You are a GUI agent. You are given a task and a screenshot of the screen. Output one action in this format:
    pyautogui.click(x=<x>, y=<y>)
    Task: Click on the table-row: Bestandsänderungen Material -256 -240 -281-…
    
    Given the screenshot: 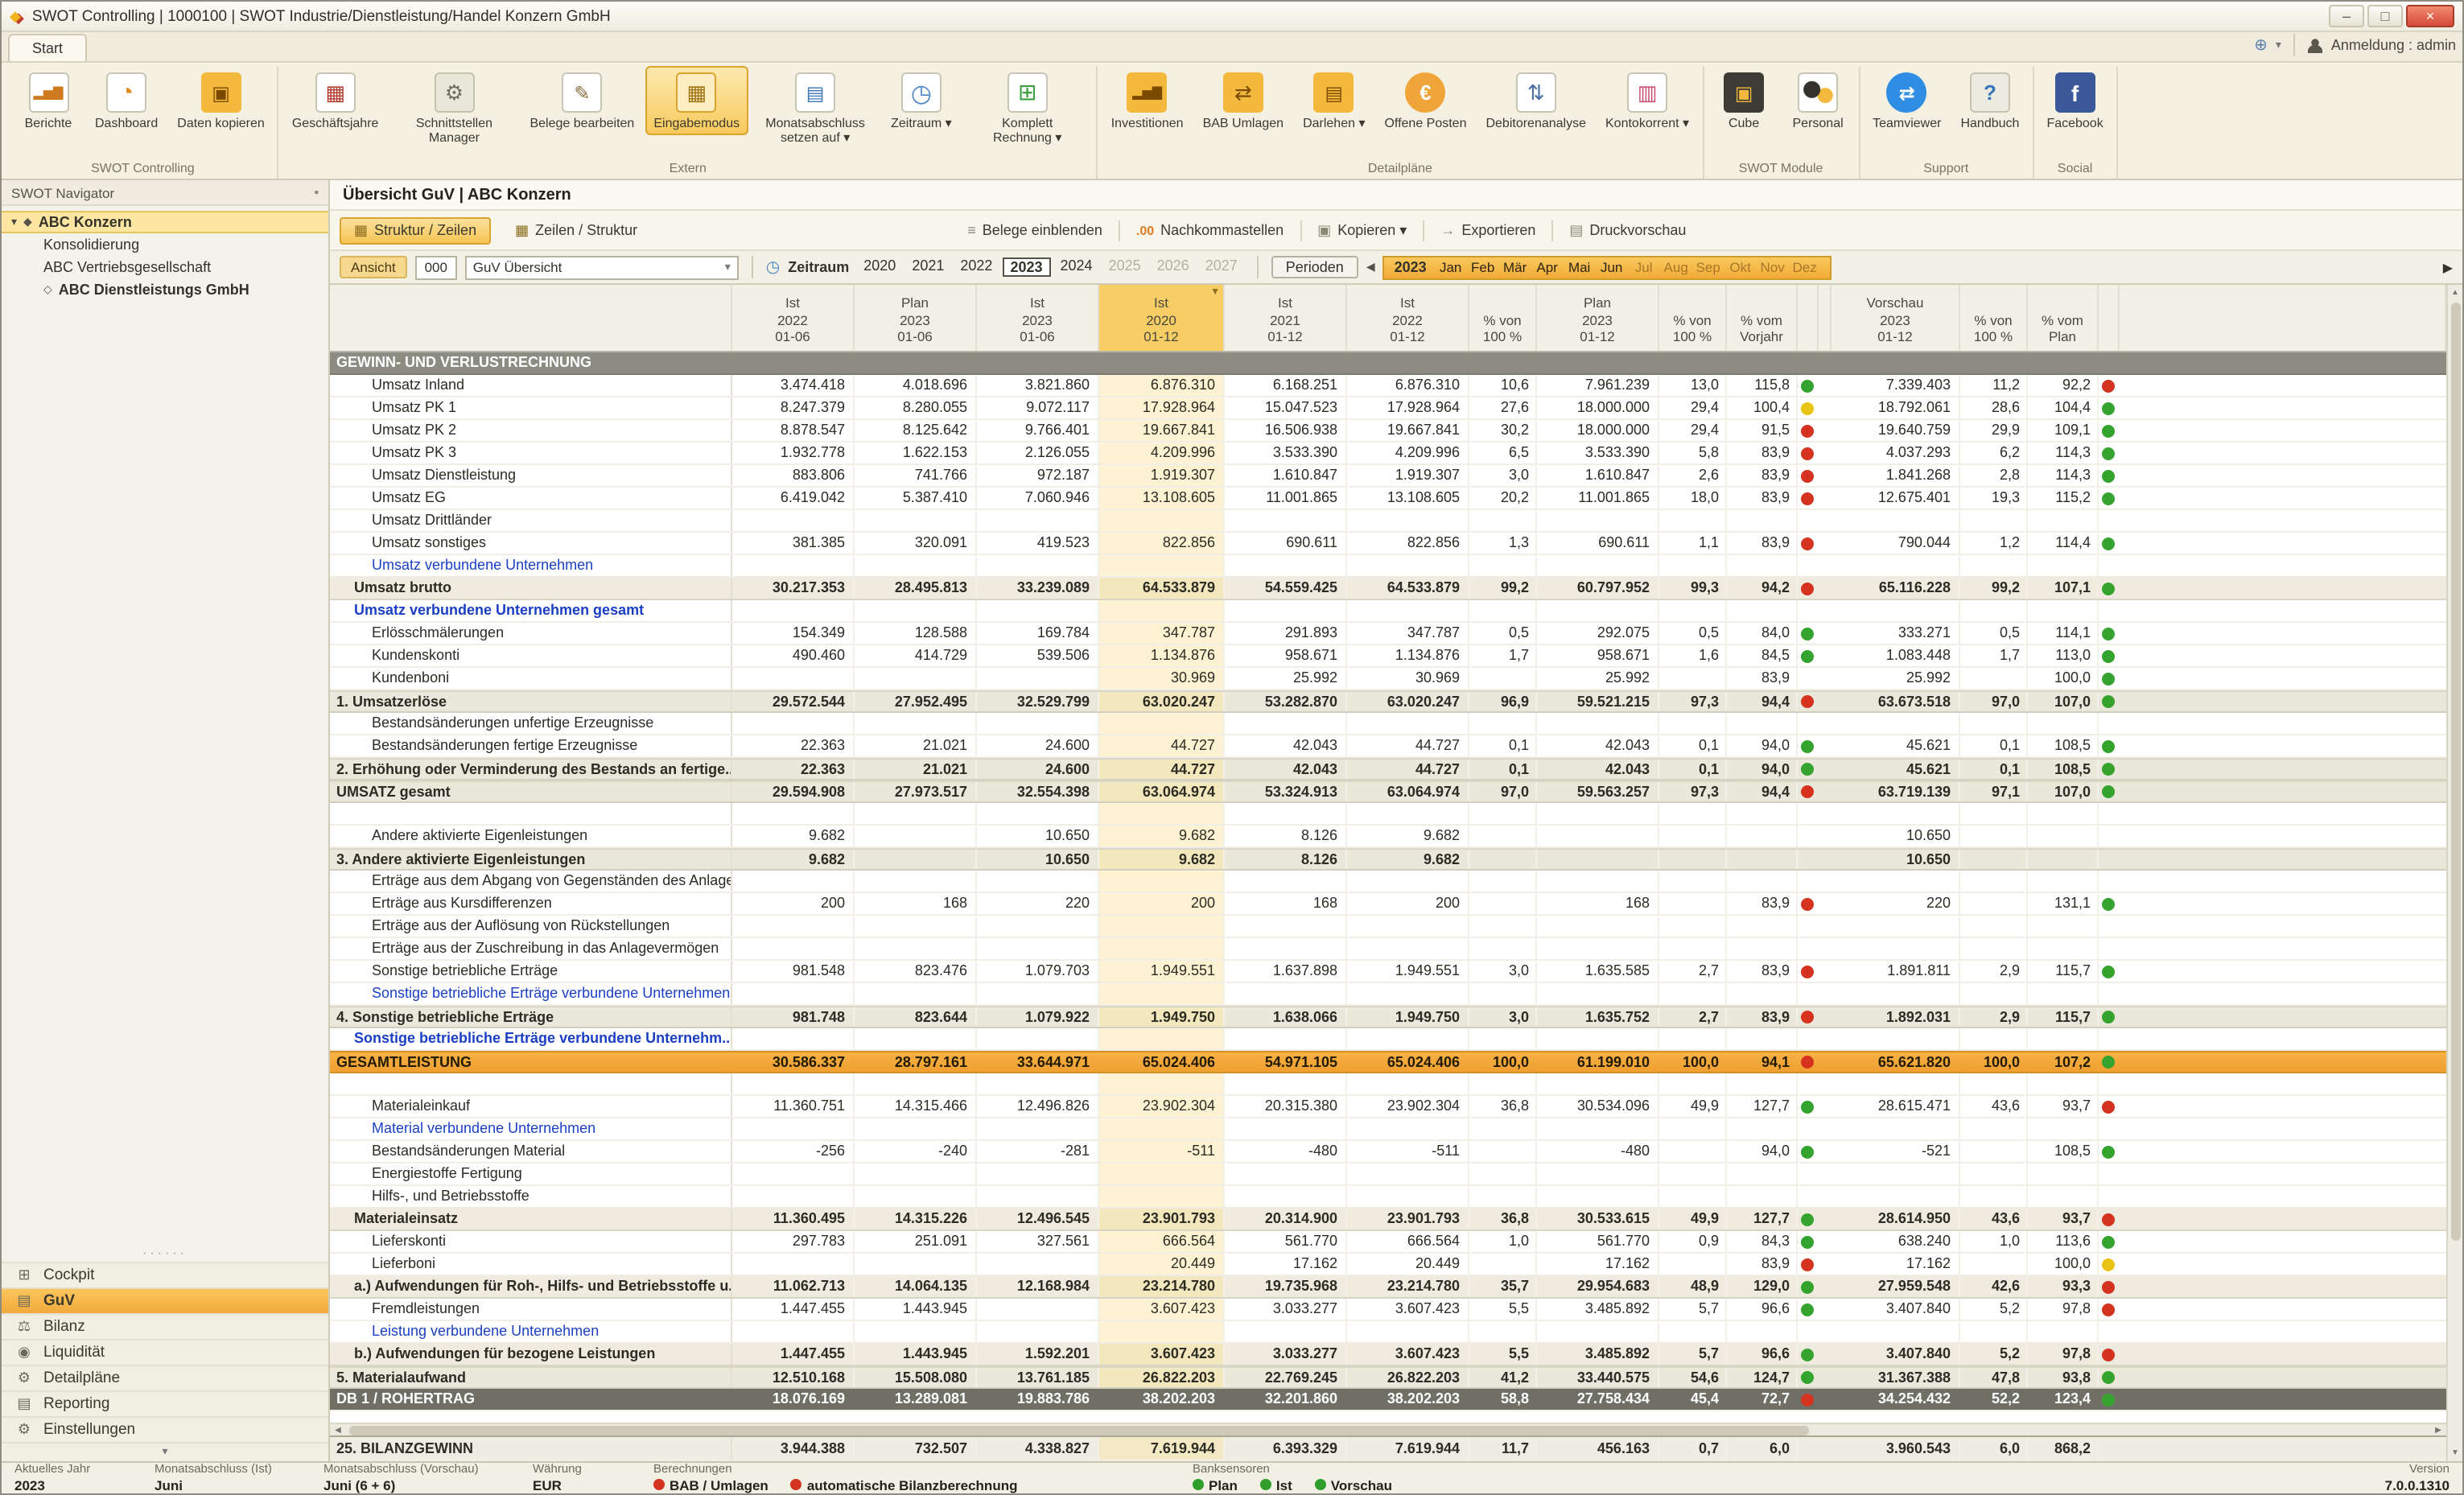 What is the action you would take?
    pyautogui.click(x=1388, y=1152)
    